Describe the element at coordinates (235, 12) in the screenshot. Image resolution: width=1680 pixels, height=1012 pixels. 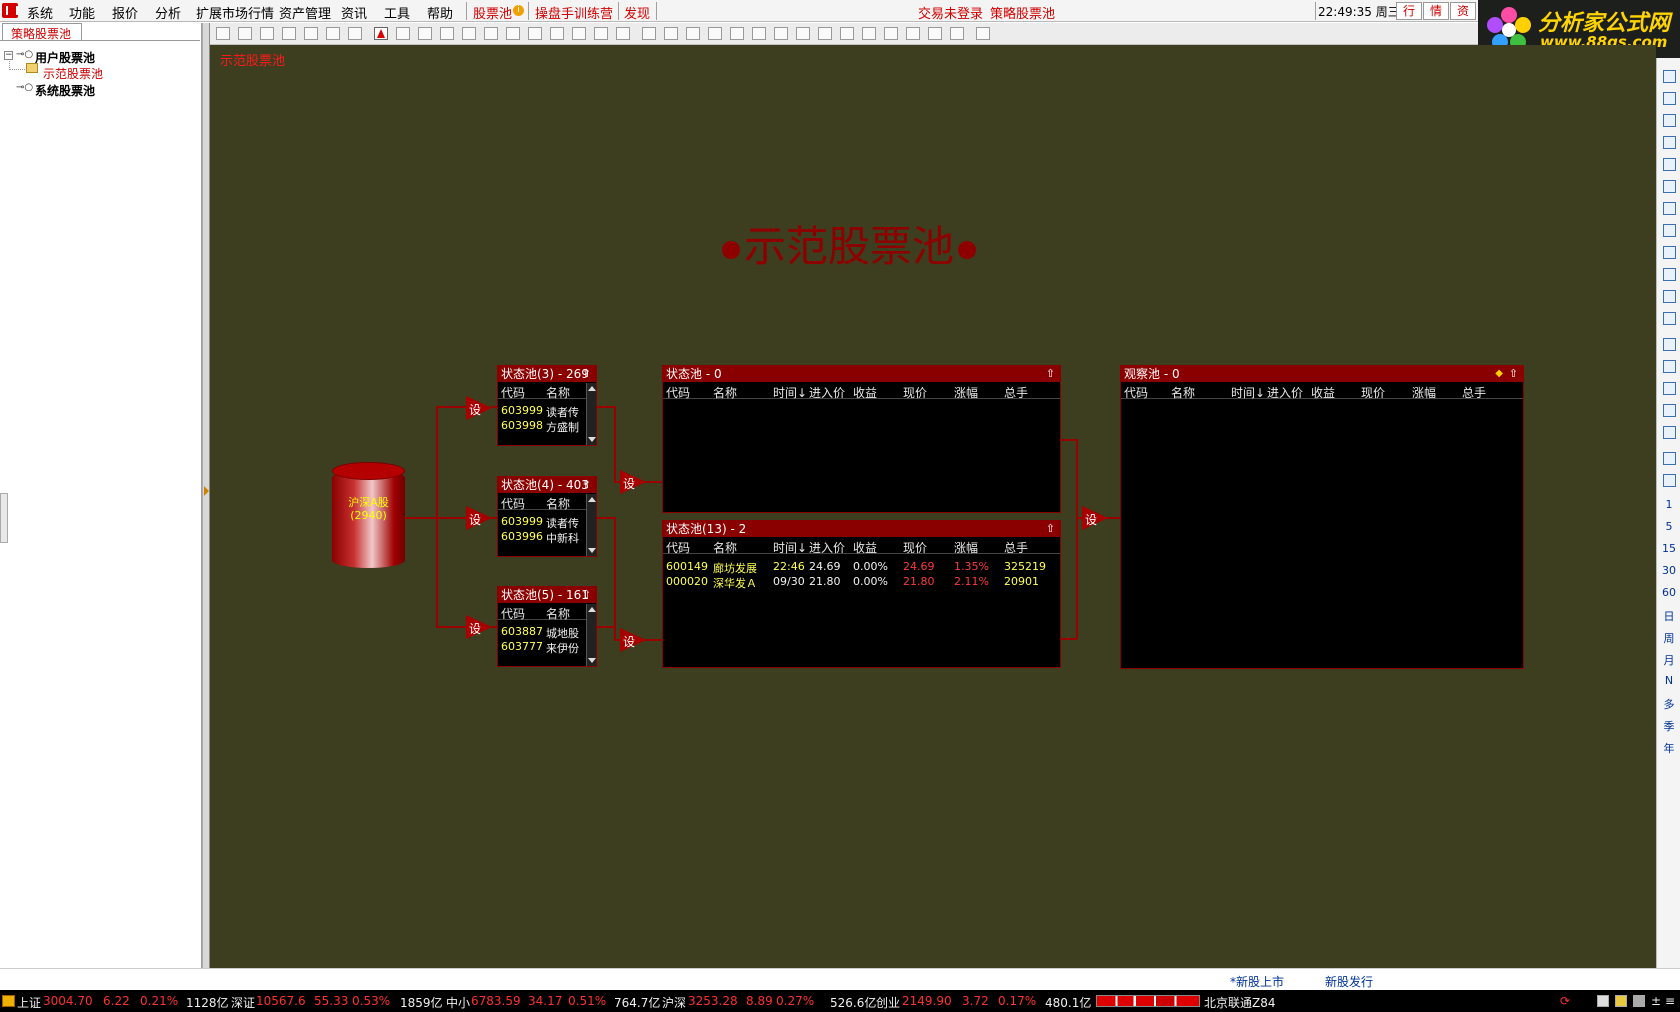
I see `menu-extended-market: 扩展市场行情` at that location.